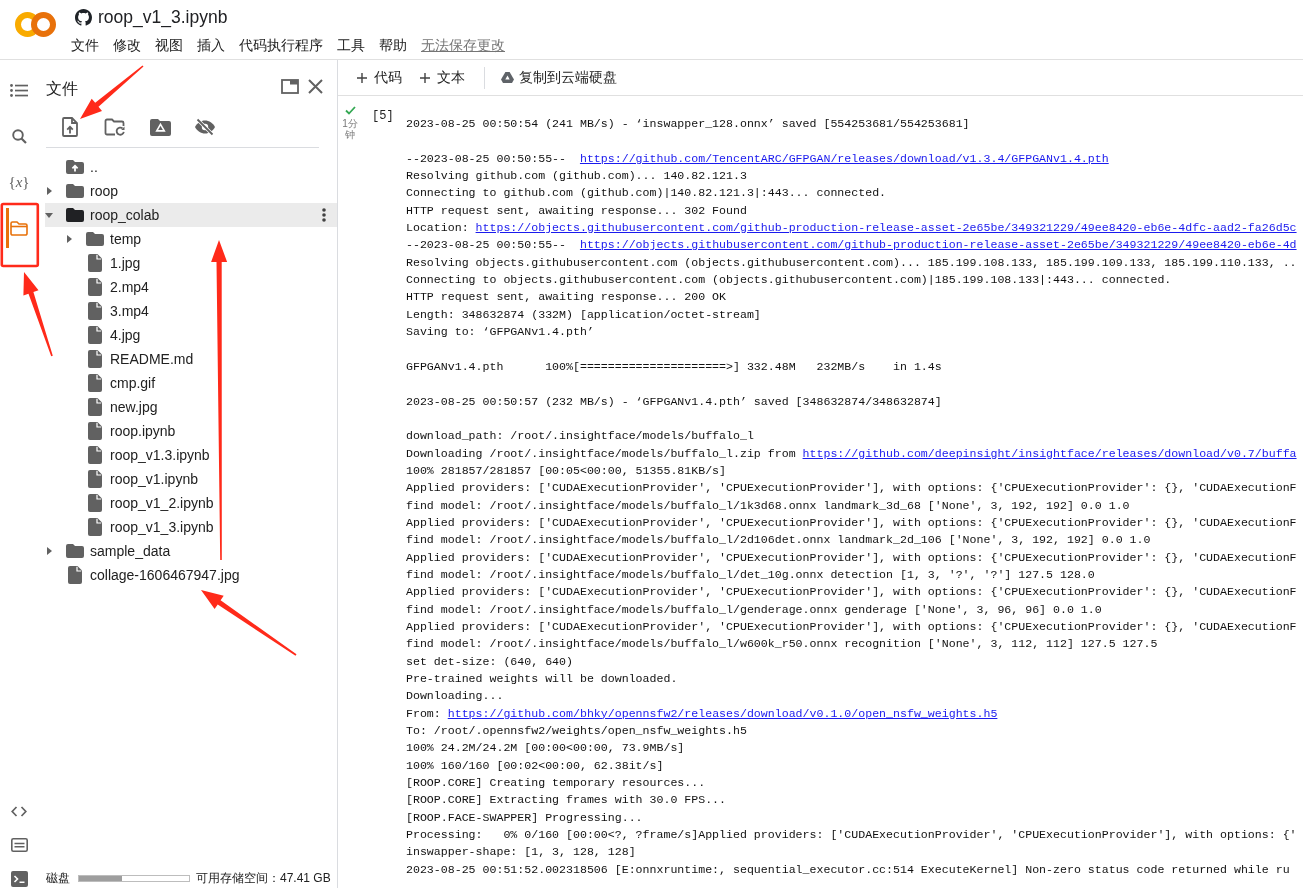  What do you see at coordinates (379, 77) in the screenshot?
I see `add-button: 代码` at bounding box center [379, 77].